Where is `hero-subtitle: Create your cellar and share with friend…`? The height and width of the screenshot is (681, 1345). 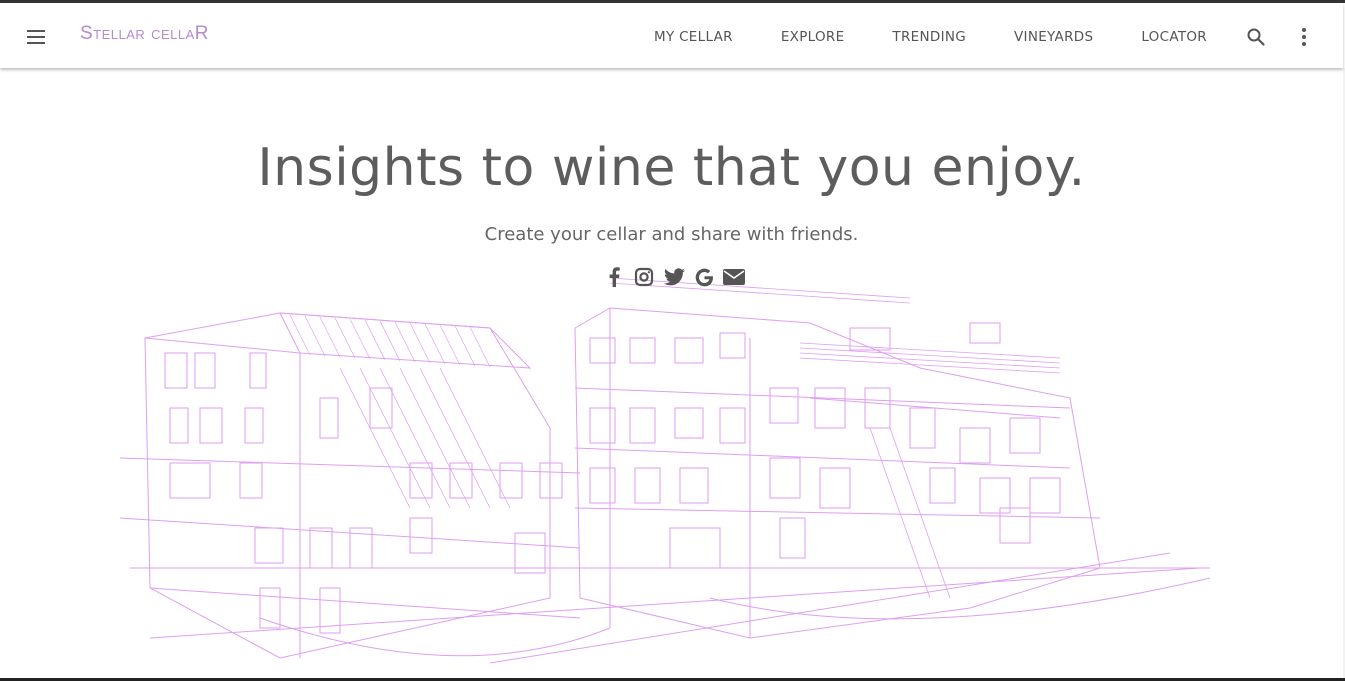 hero-subtitle: Create your cellar and share with friend… is located at coordinates (671, 234).